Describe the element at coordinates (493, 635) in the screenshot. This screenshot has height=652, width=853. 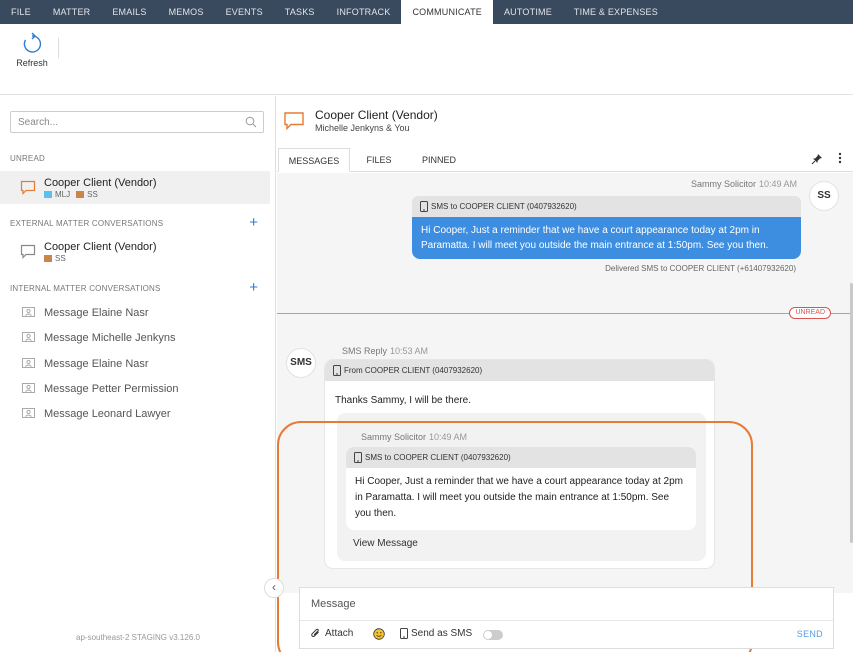
I see `send-as-sms-toggle` at that location.